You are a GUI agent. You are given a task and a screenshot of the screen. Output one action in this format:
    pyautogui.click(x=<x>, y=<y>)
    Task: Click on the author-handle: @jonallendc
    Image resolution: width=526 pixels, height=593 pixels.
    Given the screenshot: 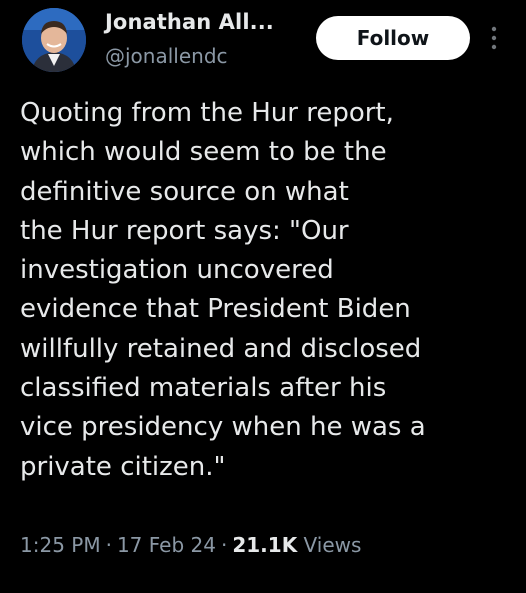 What is the action you would take?
    pyautogui.click(x=166, y=56)
    